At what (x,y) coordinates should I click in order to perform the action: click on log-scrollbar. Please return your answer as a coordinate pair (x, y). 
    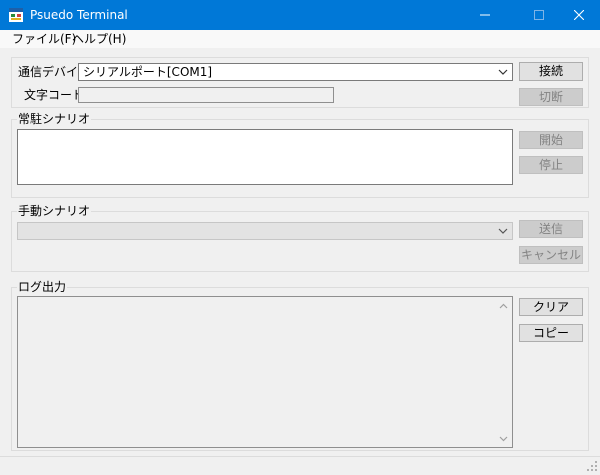
    Looking at the image, I should click on (503, 372).